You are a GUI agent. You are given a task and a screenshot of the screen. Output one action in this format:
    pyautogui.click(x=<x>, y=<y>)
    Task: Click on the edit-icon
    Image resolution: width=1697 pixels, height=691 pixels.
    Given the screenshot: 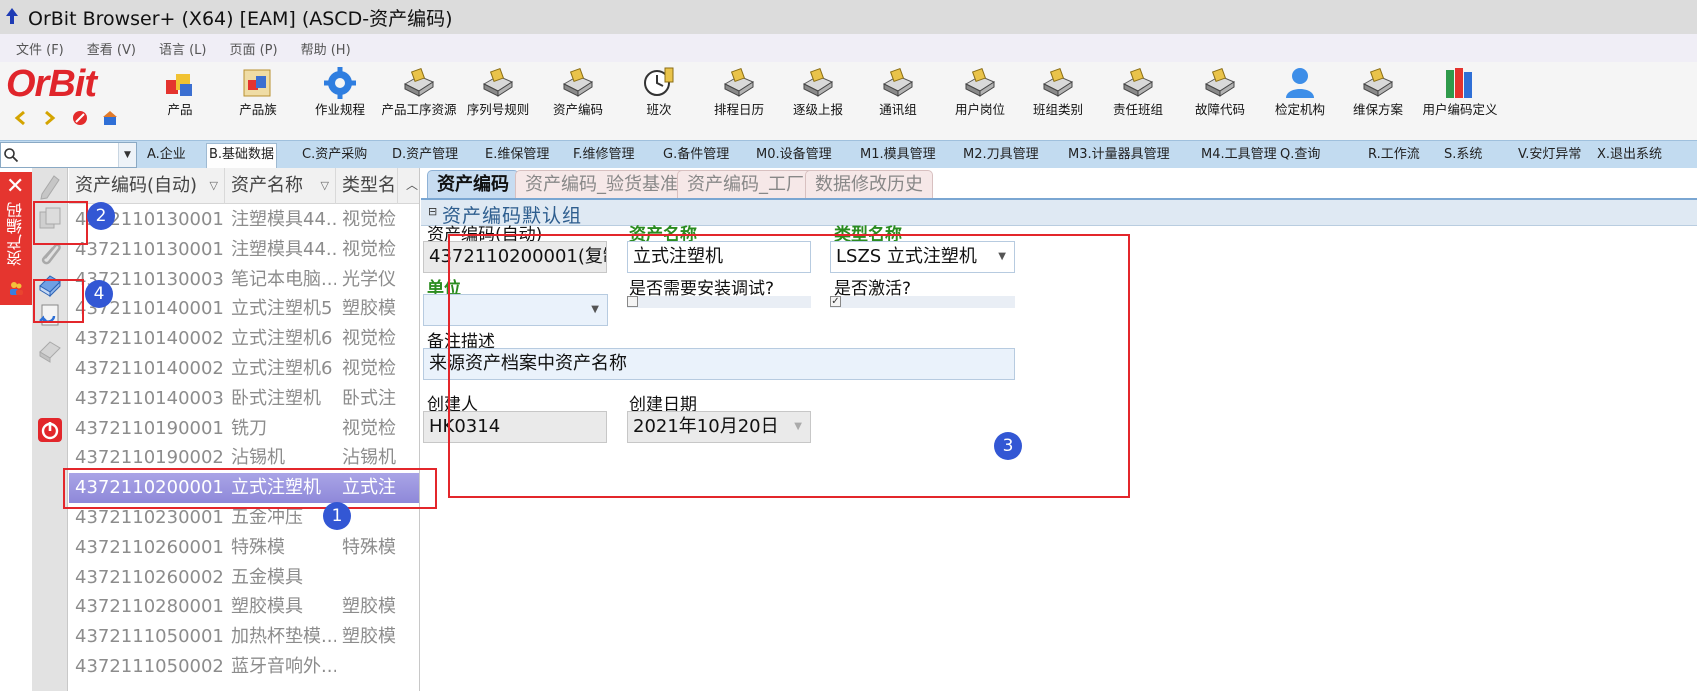 What is the action you would take?
    pyautogui.click(x=50, y=186)
    